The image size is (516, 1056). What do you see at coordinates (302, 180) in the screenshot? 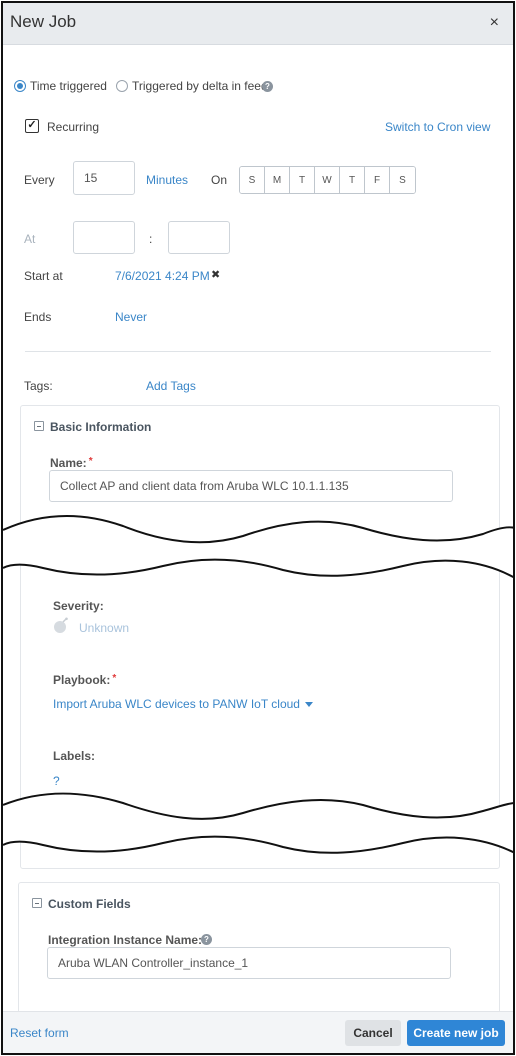
I see `day-tuesday: T` at bounding box center [302, 180].